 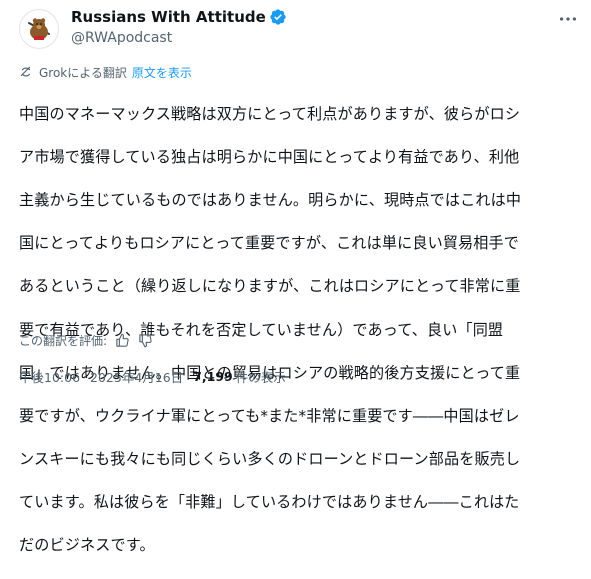 I want to click on views-label: 件の表示, so click(x=260, y=377).